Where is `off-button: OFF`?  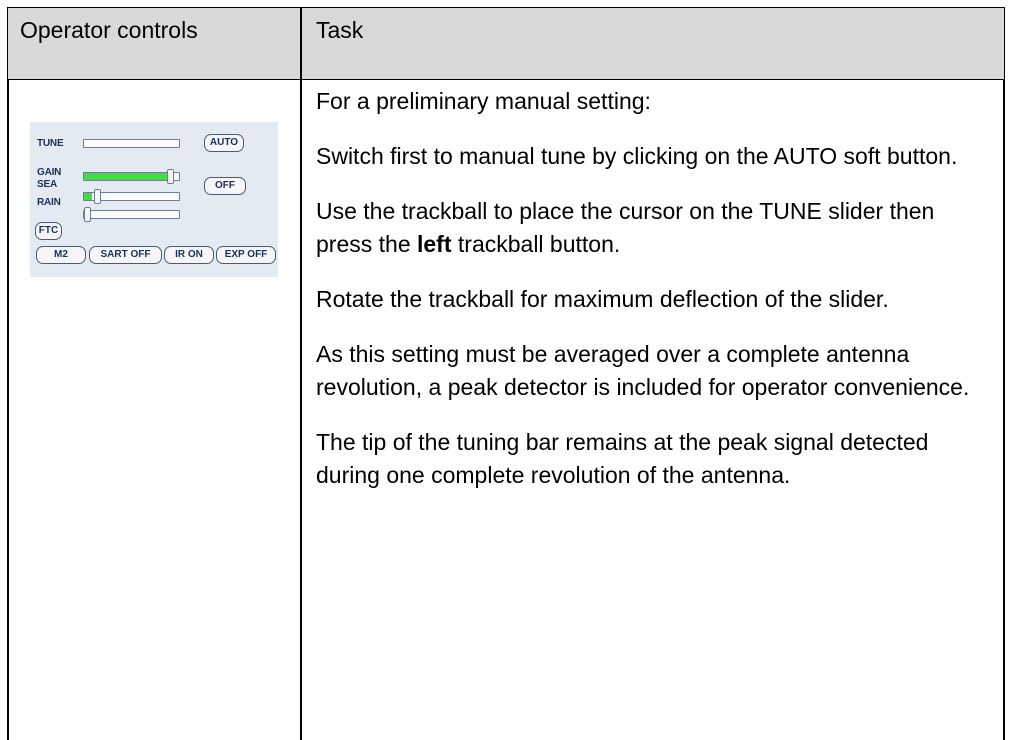
off-button: OFF is located at coordinates (225, 186).